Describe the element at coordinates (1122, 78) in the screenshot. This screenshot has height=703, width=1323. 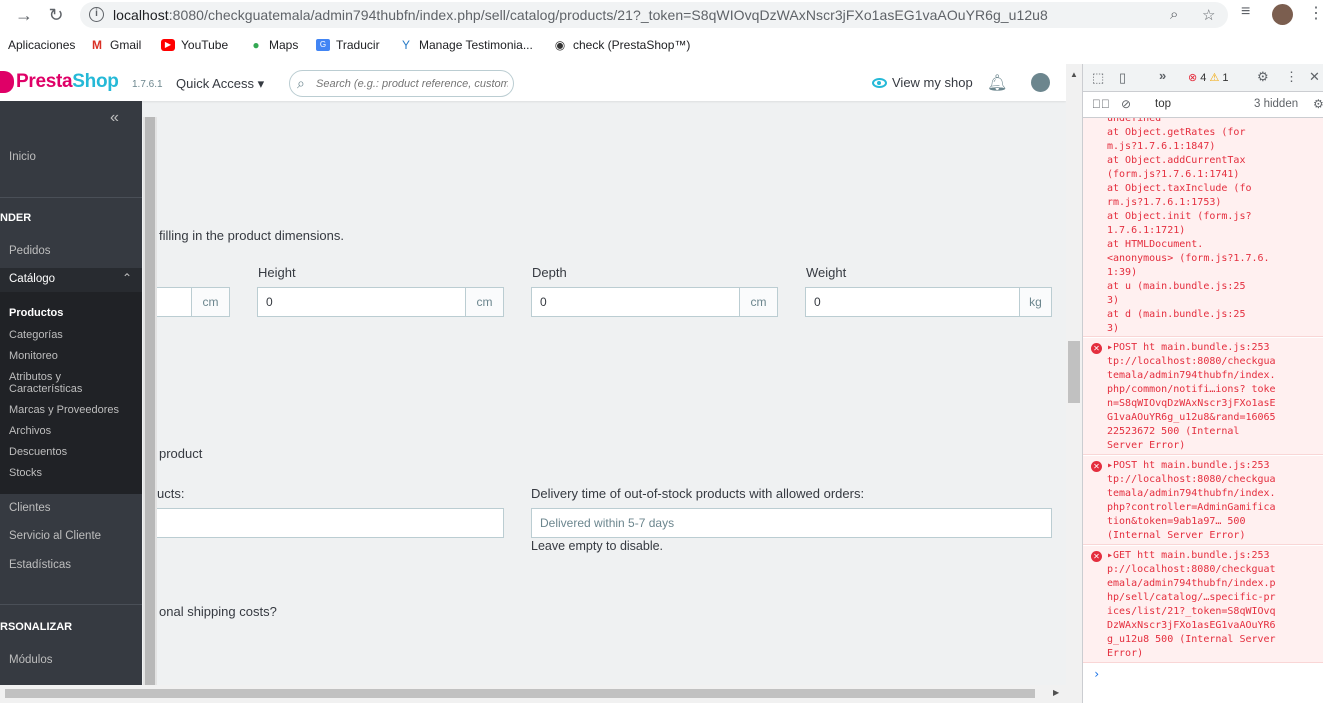
I see `device-toolbar-icon: ▯` at that location.